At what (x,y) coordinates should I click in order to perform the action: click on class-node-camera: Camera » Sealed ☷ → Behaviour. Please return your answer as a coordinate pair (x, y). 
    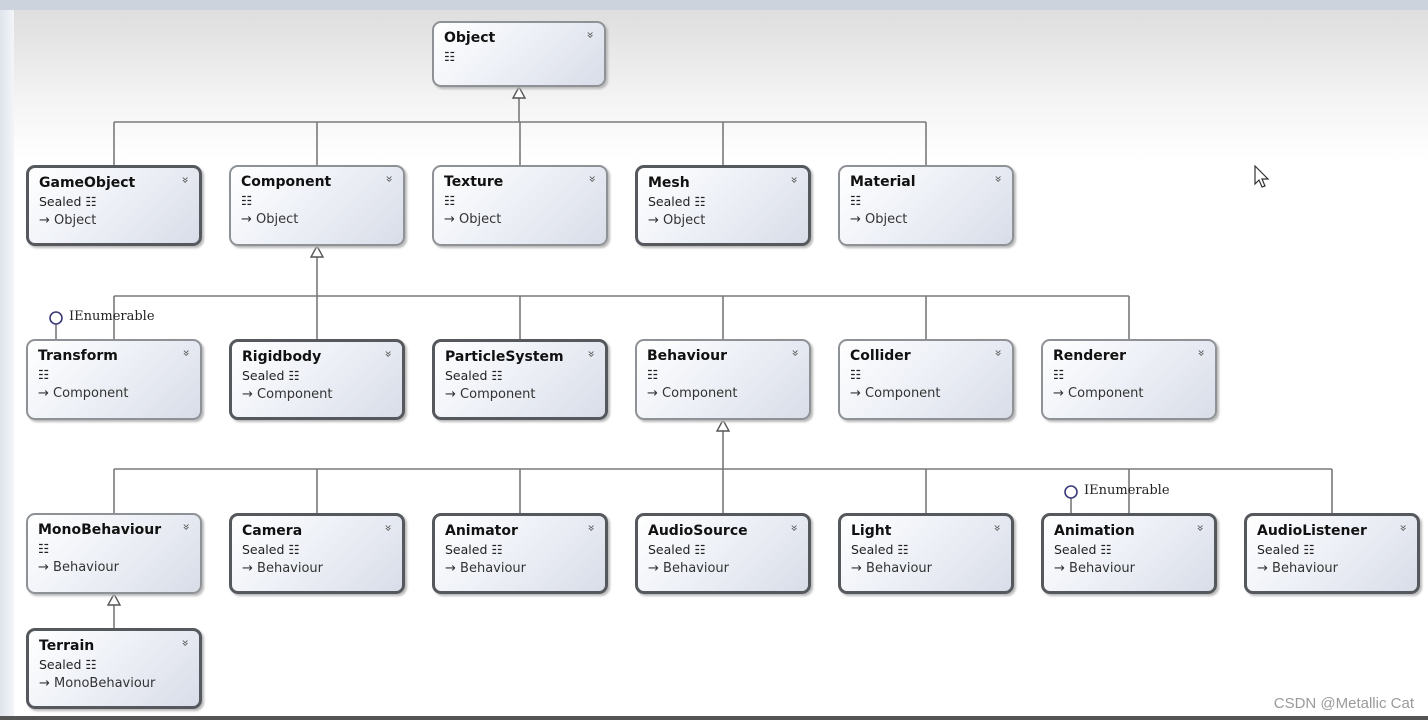
    Looking at the image, I should click on (317, 553).